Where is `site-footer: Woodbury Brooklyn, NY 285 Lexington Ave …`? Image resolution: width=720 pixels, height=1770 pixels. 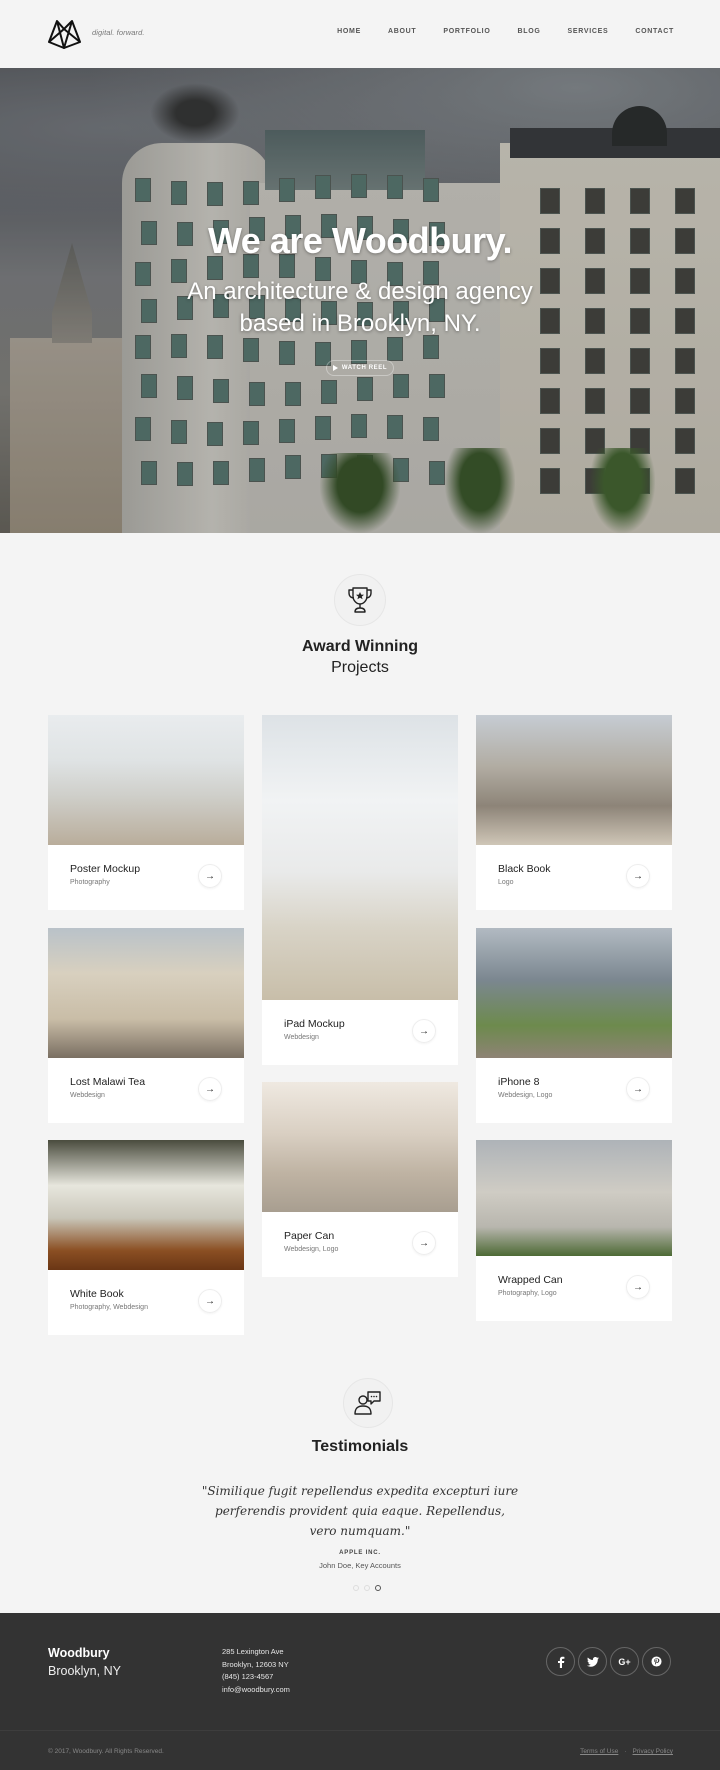
site-footer: Woodbury Brooklyn, NY 285 Lexington Ave … is located at coordinates (360, 1691).